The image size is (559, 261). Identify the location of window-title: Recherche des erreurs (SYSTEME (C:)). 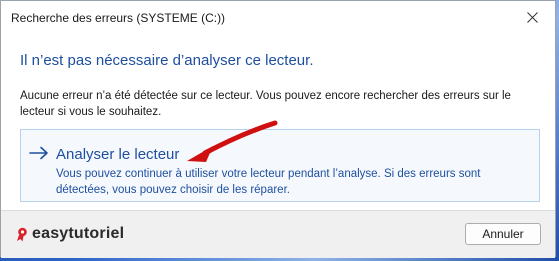
(118, 18).